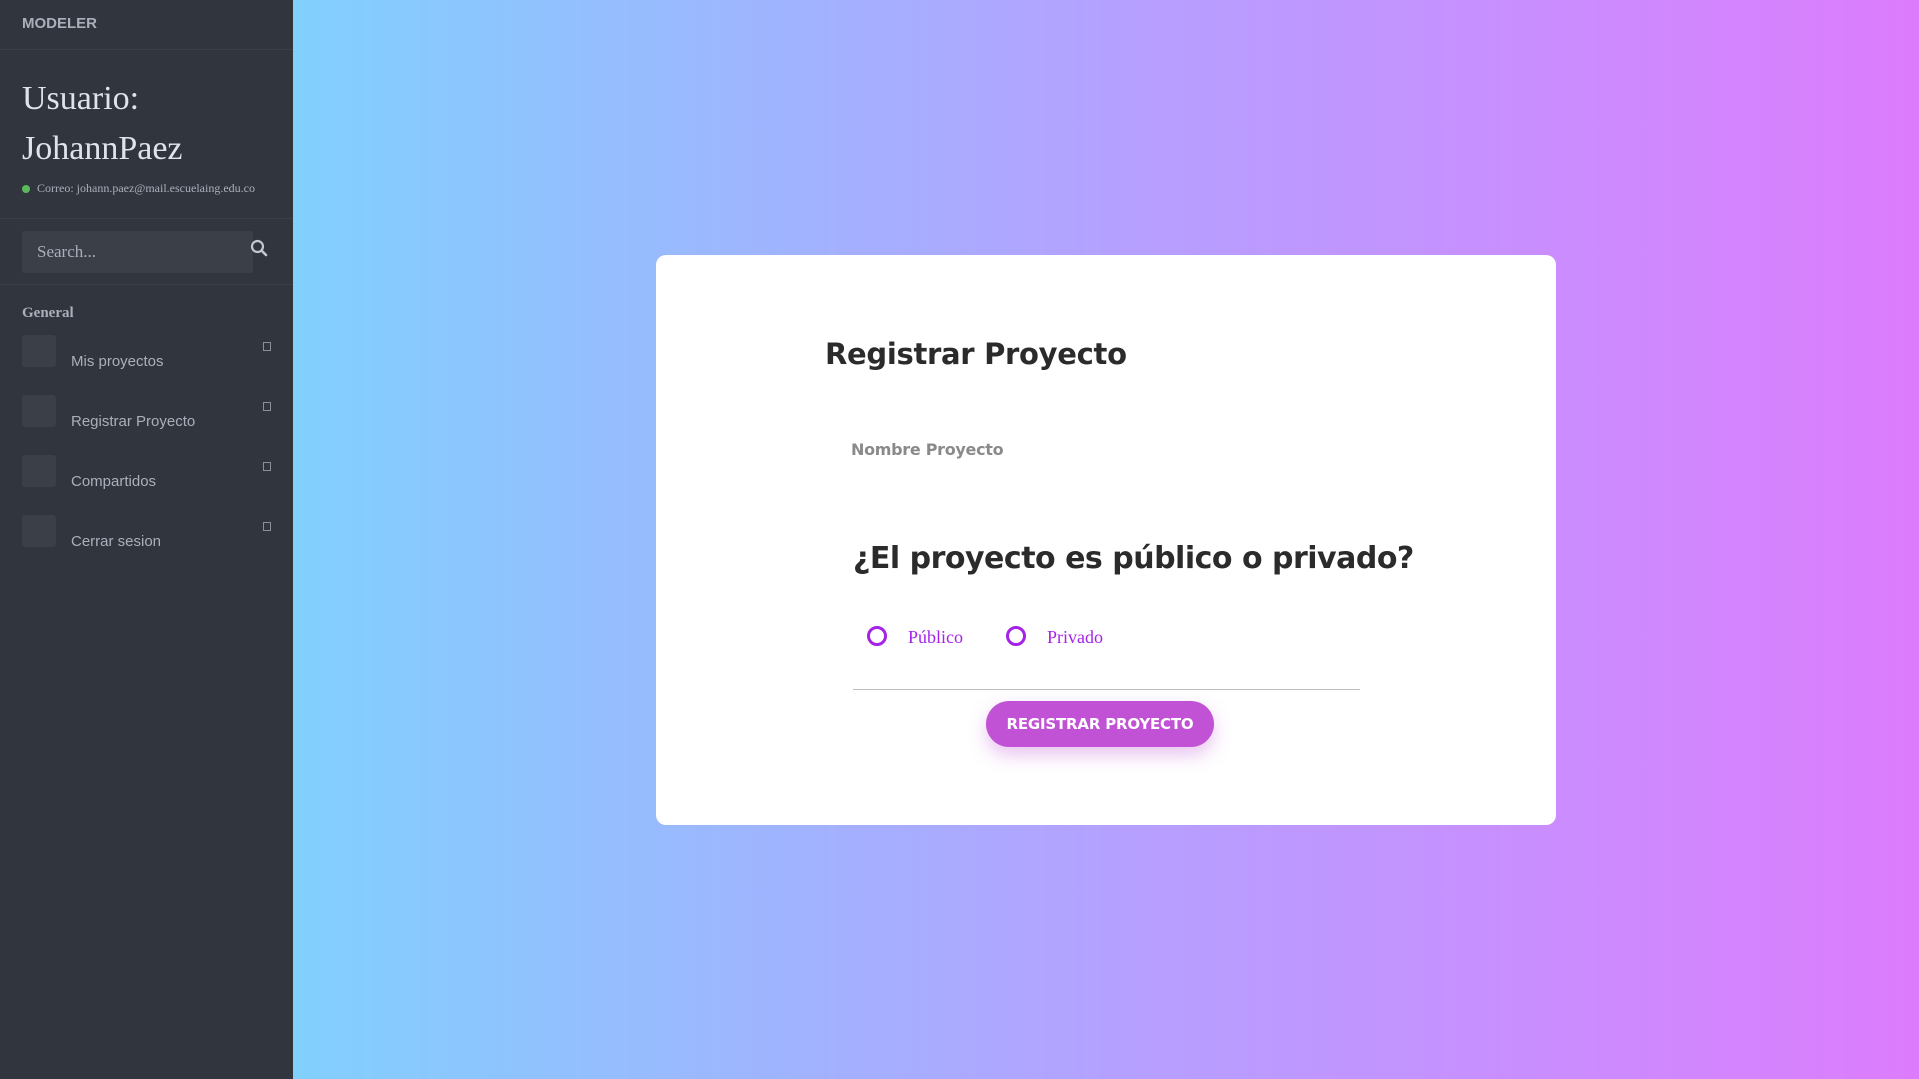 The image size is (1919, 1079). I want to click on folder-icon, so click(39, 351).